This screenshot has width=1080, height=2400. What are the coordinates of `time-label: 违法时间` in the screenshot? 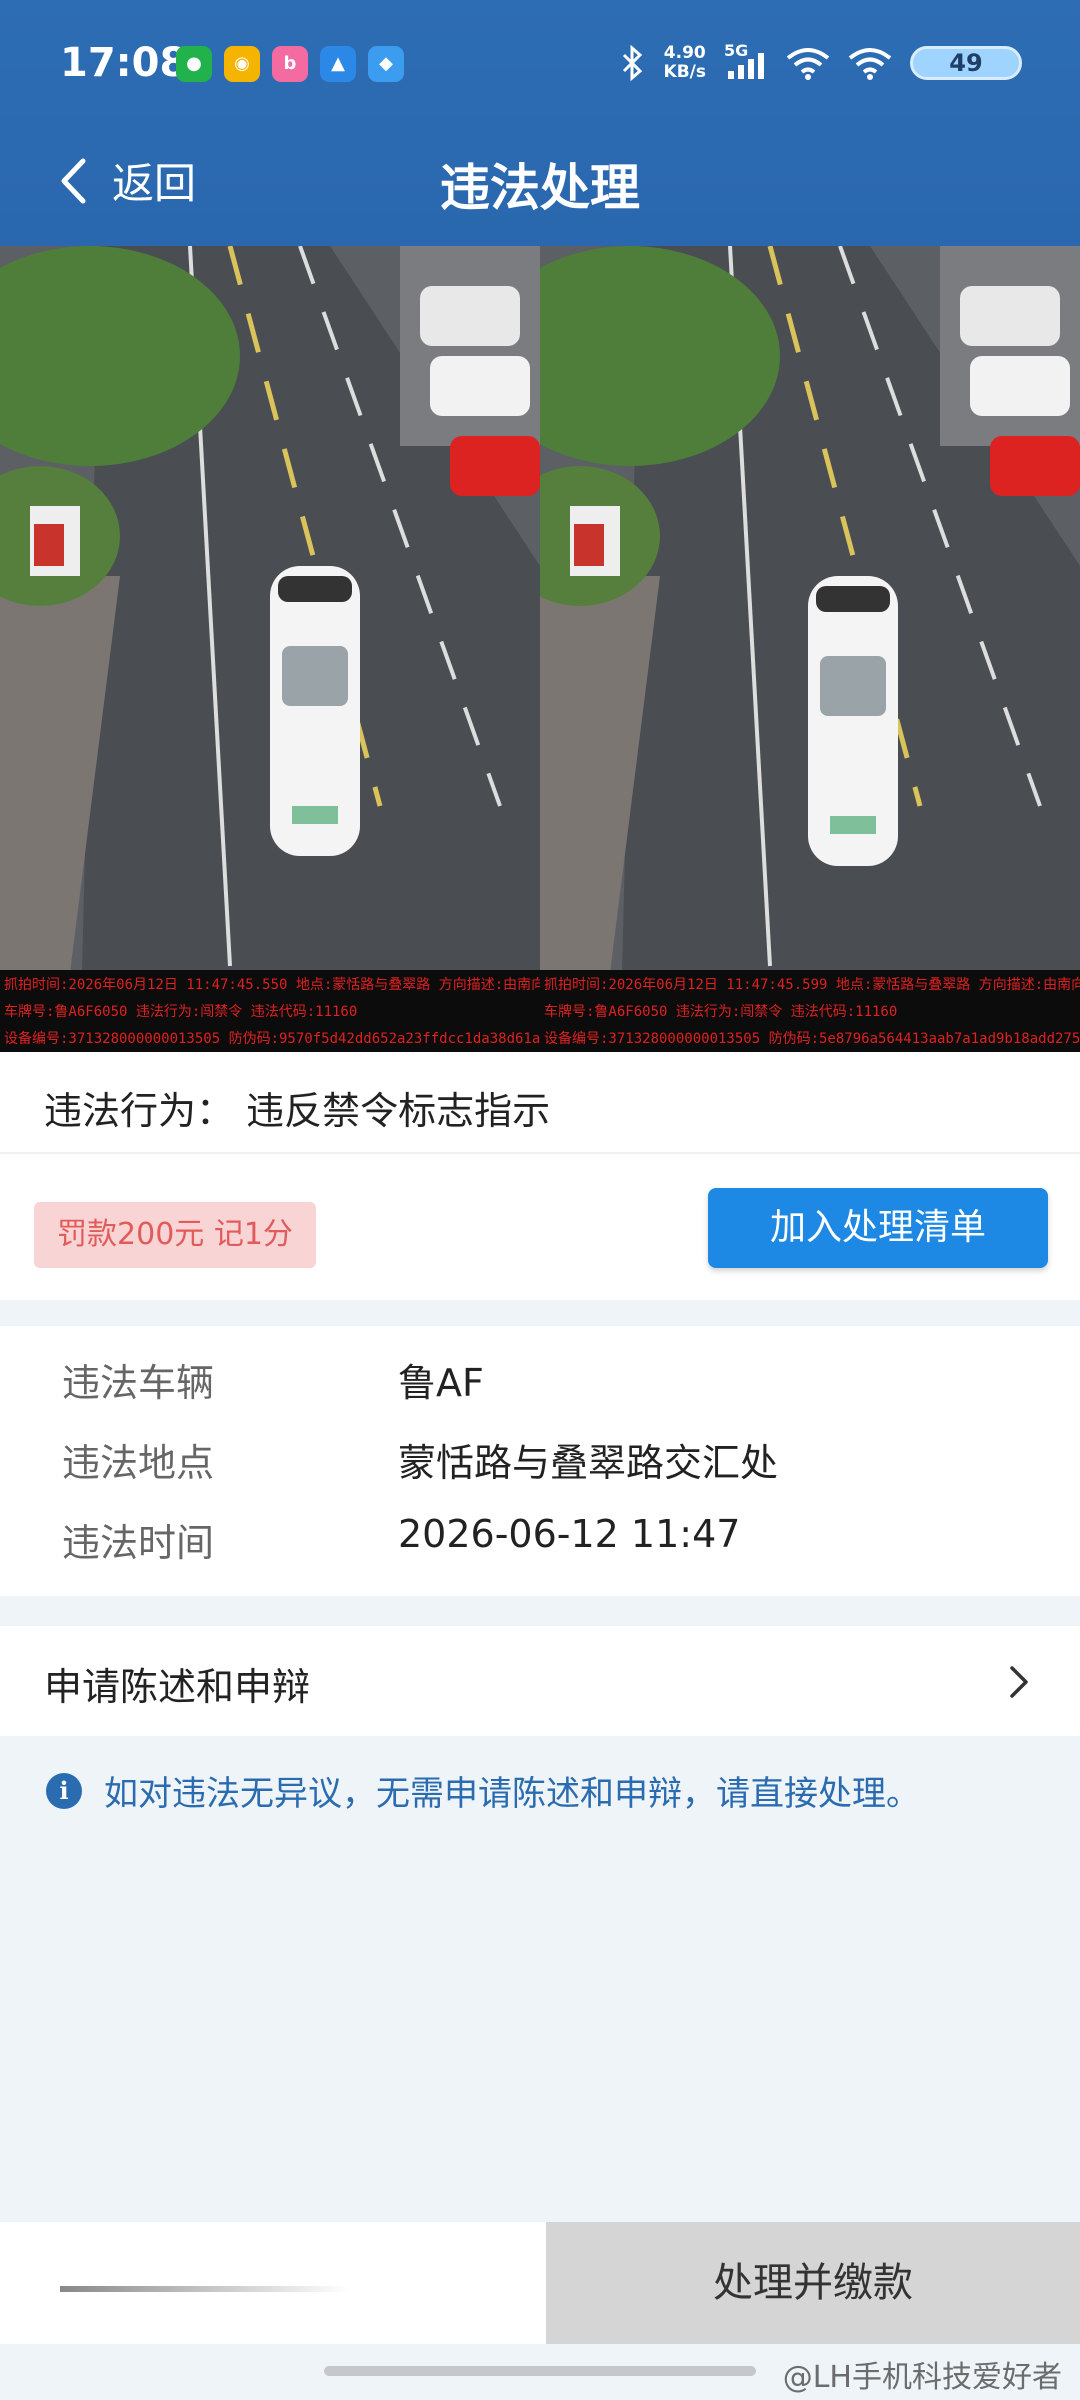 It's located at (138, 1543).